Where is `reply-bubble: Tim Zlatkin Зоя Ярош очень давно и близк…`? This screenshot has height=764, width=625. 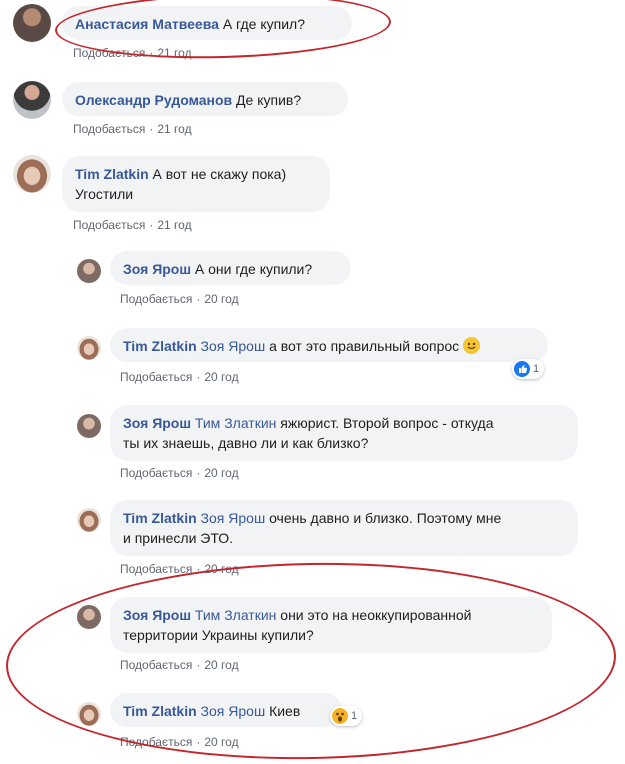
reply-bubble: Tim Zlatkin Зоя Ярош очень давно и близк… is located at coordinates (344, 528).